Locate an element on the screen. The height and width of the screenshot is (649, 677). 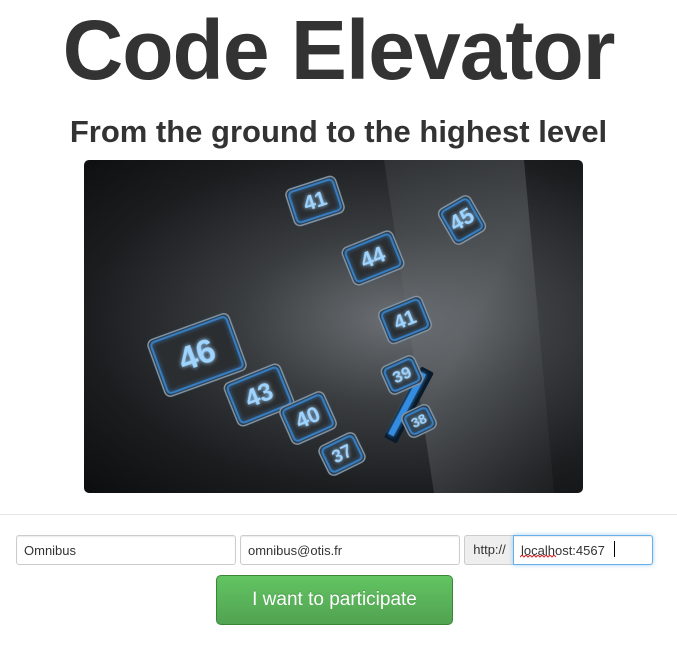
page-subtitle: From the ground to the highest level is located at coordinates (338, 131).